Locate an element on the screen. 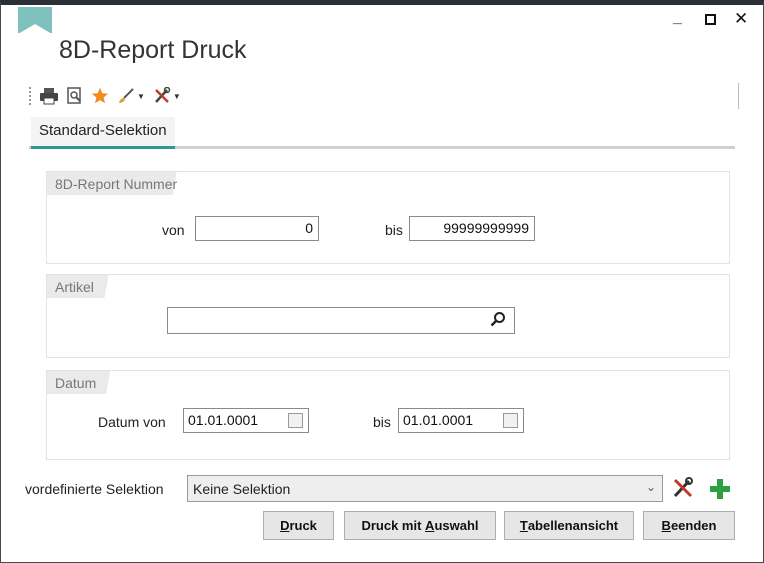 The image size is (764, 563). report-bis-field: 99999999999 is located at coordinates (472, 228).